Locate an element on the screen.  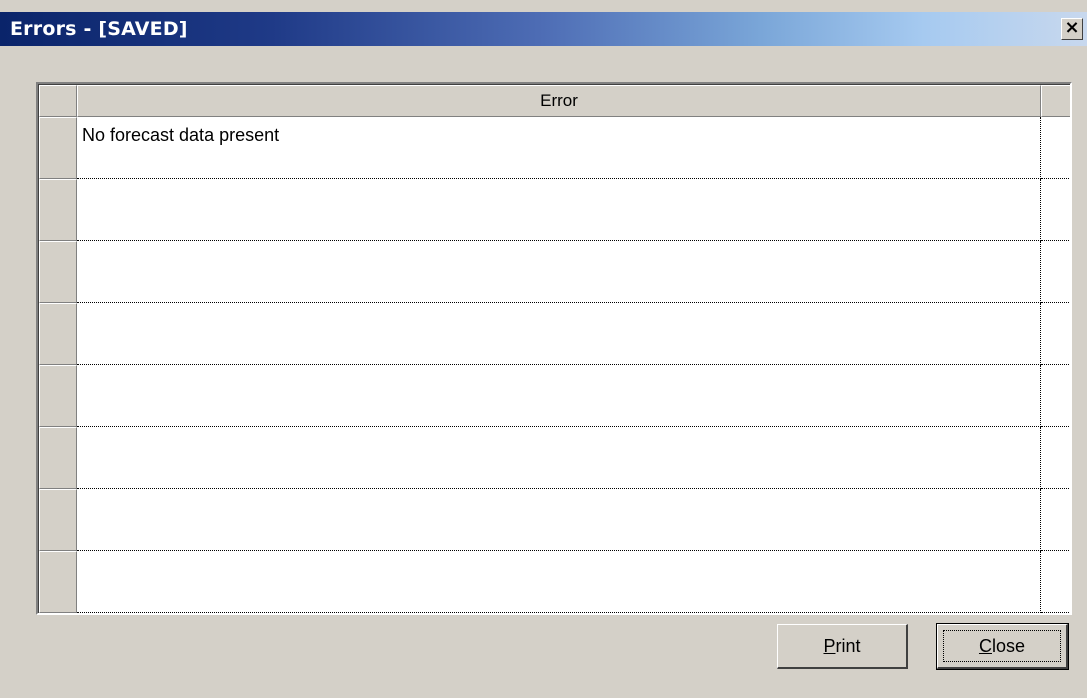
grid-corner-cell is located at coordinates (58, 101).